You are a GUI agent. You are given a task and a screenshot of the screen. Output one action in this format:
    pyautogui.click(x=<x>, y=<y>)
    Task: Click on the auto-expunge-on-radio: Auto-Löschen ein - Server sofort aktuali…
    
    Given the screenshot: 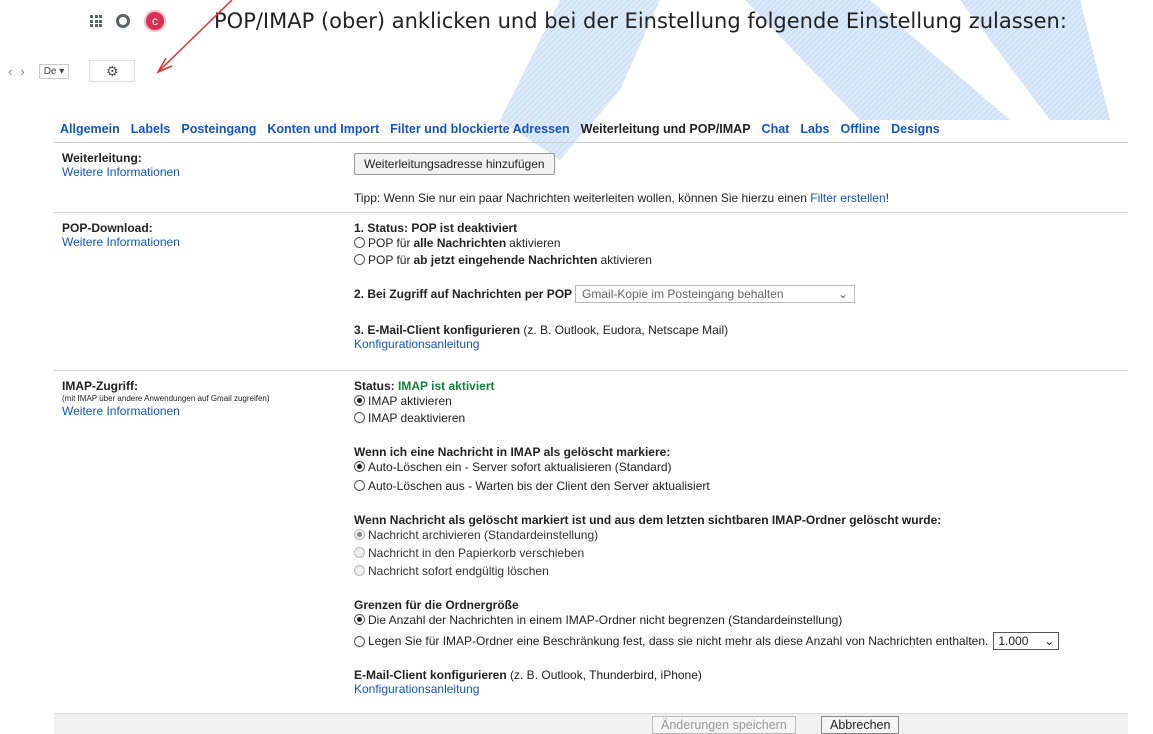 What is the action you would take?
    pyautogui.click(x=739, y=466)
    